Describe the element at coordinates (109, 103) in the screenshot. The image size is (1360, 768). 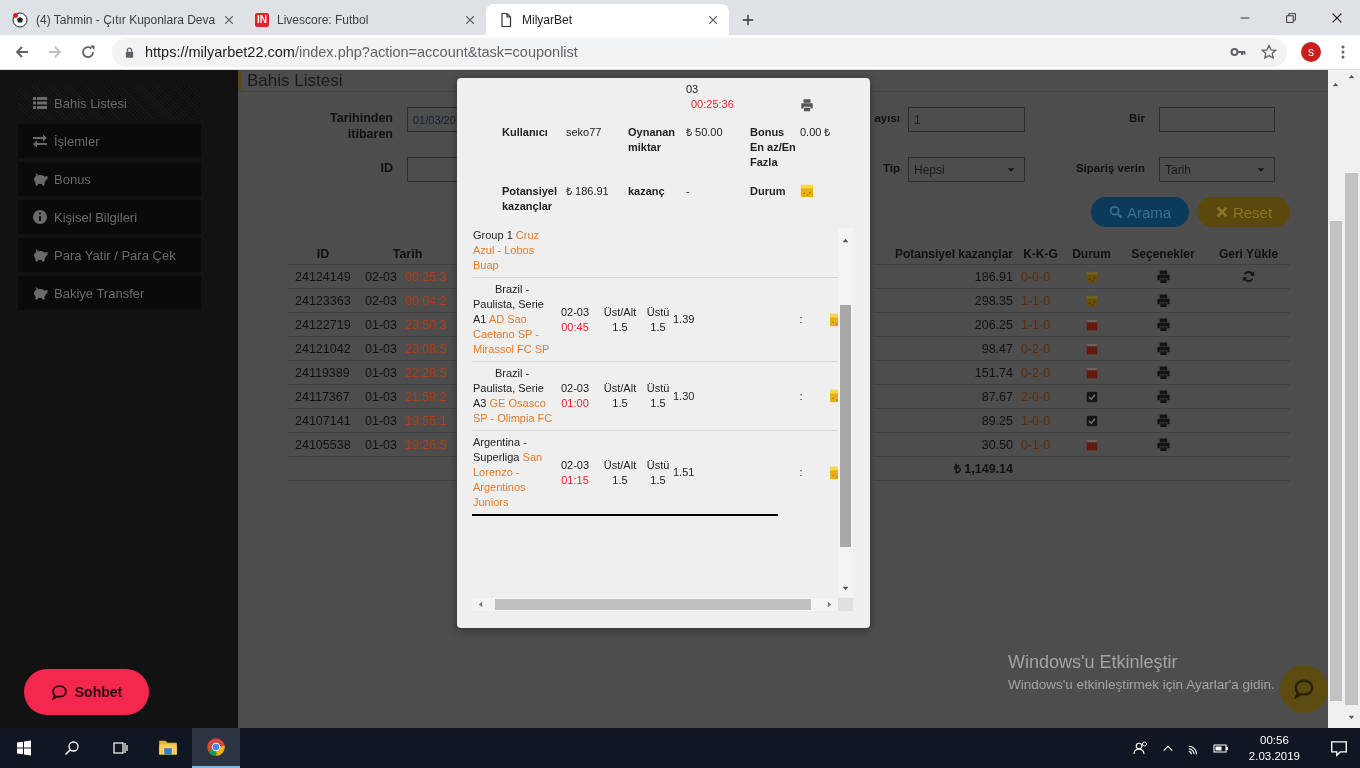
I see `sidebar-item: Bahis Listesi` at that location.